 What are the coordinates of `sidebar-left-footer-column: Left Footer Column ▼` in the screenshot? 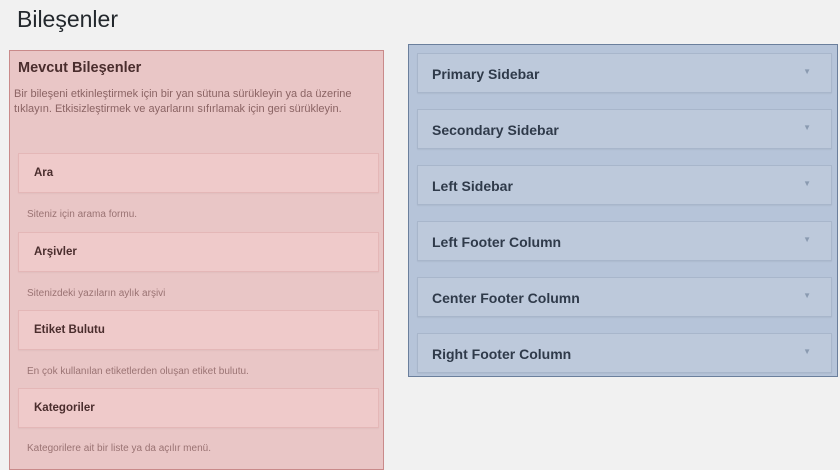 It's located at (624, 241).